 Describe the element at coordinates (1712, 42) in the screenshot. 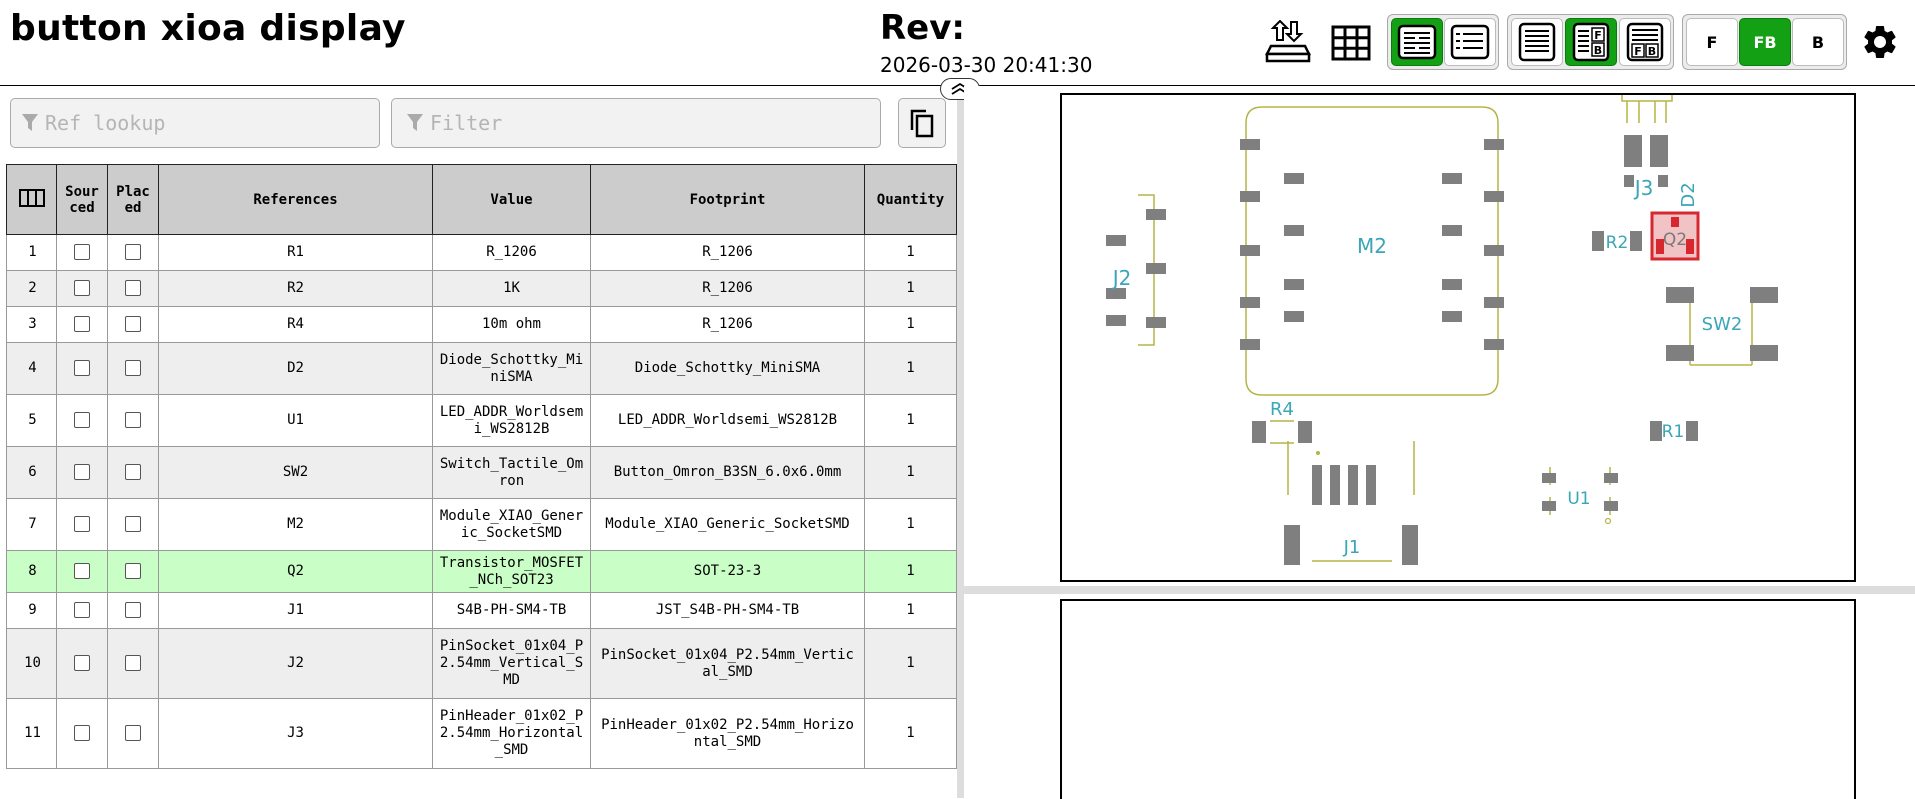

I see `layer-front-button: F` at that location.